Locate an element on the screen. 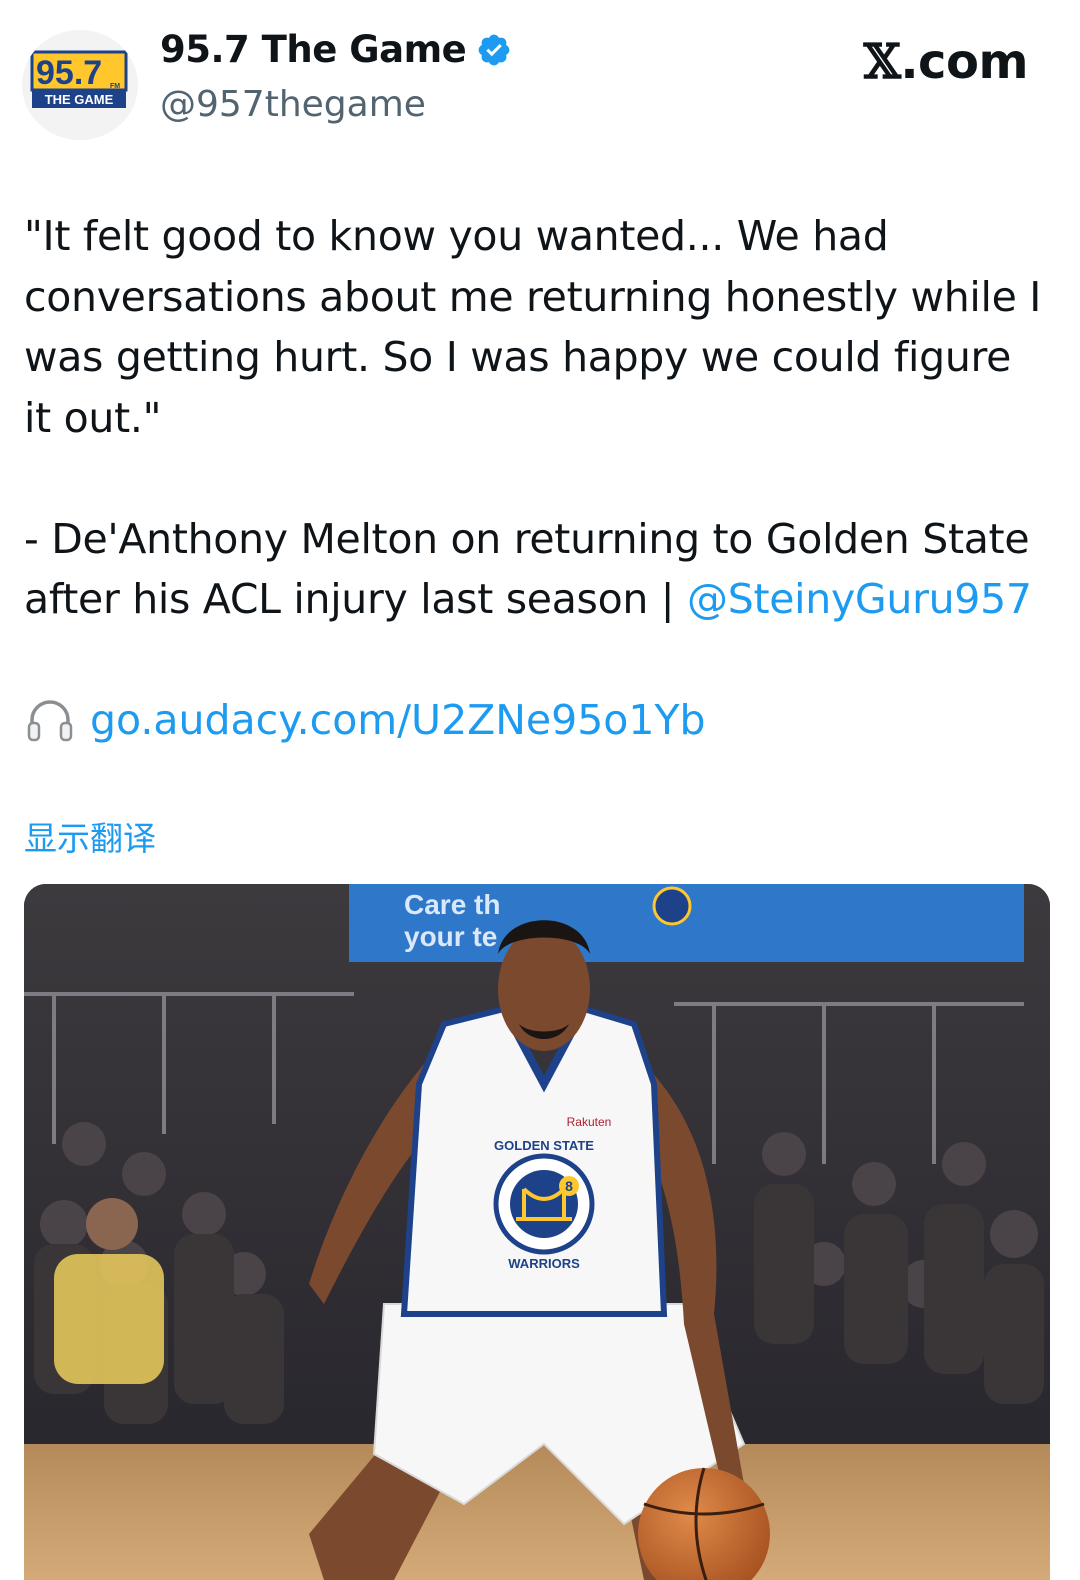 The width and height of the screenshot is (1080, 1580). account-avatar: 95.7 FM THE GAME is located at coordinates (80, 85).